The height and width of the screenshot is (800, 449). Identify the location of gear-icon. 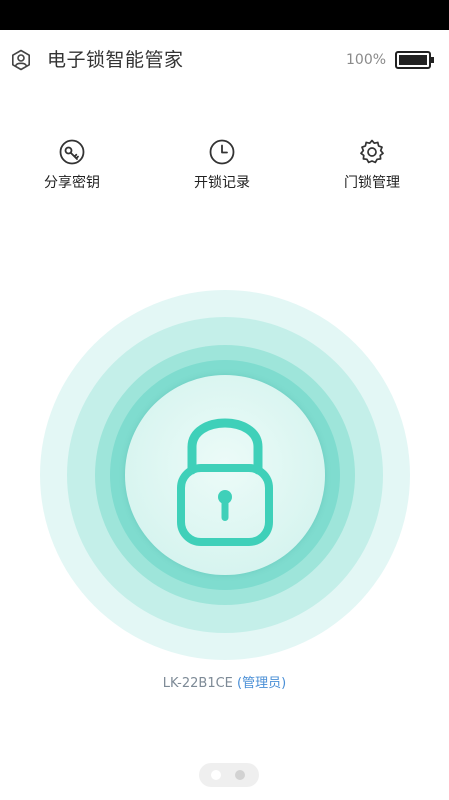
(372, 152).